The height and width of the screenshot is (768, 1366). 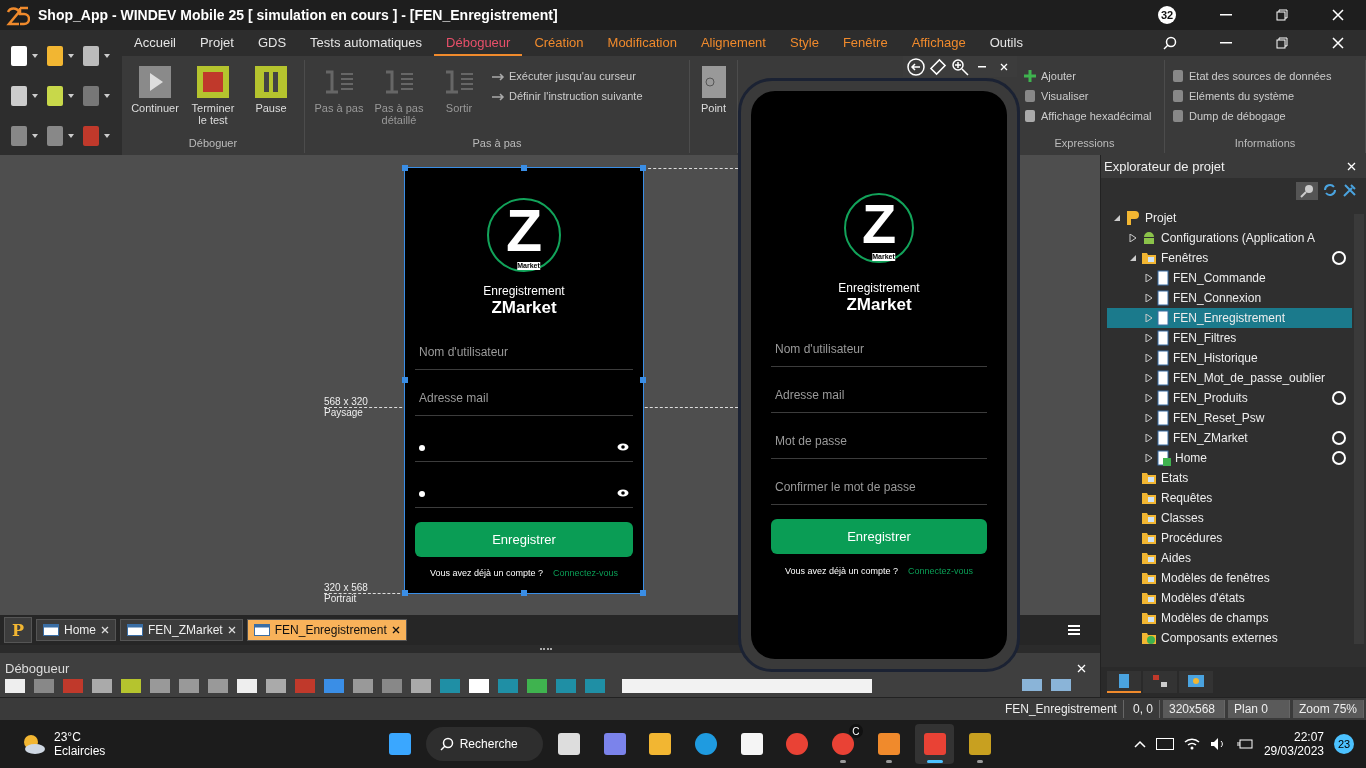 I want to click on keyboard-icon, so click(x=1164, y=744).